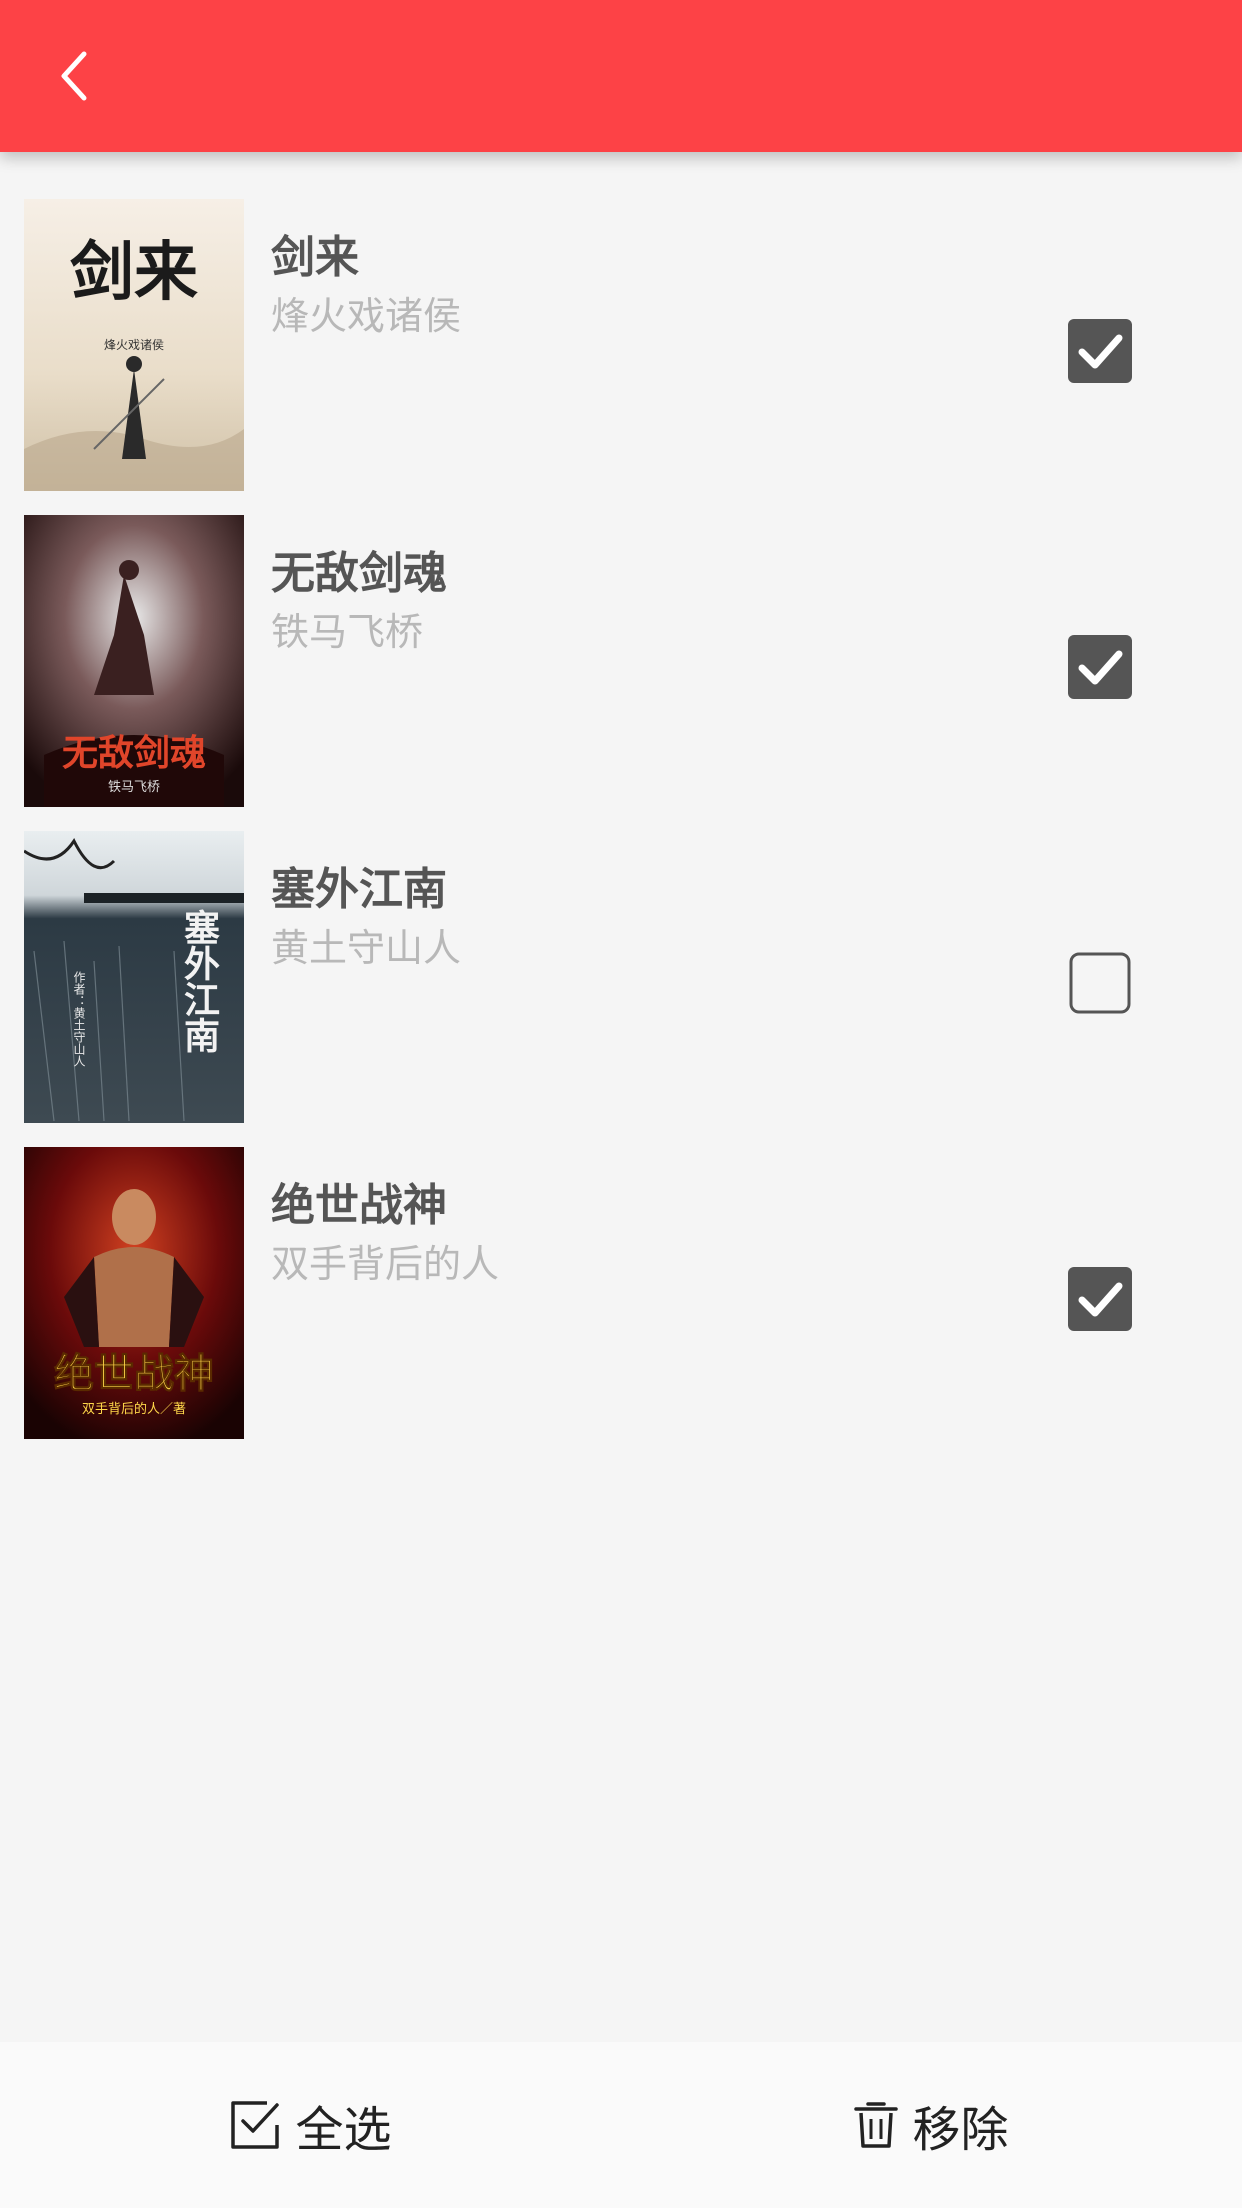  Describe the element at coordinates (876, 2125) in the screenshot. I see `trash-icon` at that location.